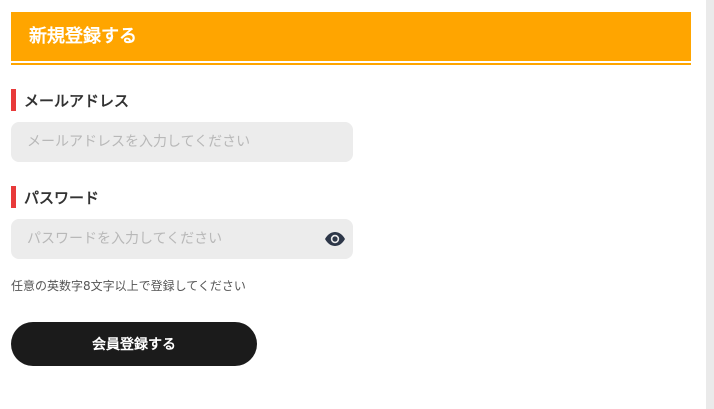 The image size is (714, 409). I want to click on password-visibility-toggle, so click(335, 239).